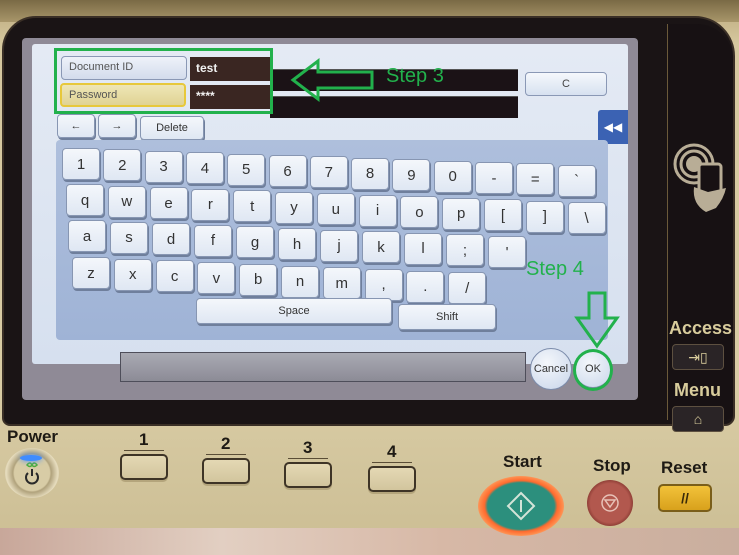 This screenshot has width=739, height=555. I want to click on cursor-left-button: ←, so click(76, 126).